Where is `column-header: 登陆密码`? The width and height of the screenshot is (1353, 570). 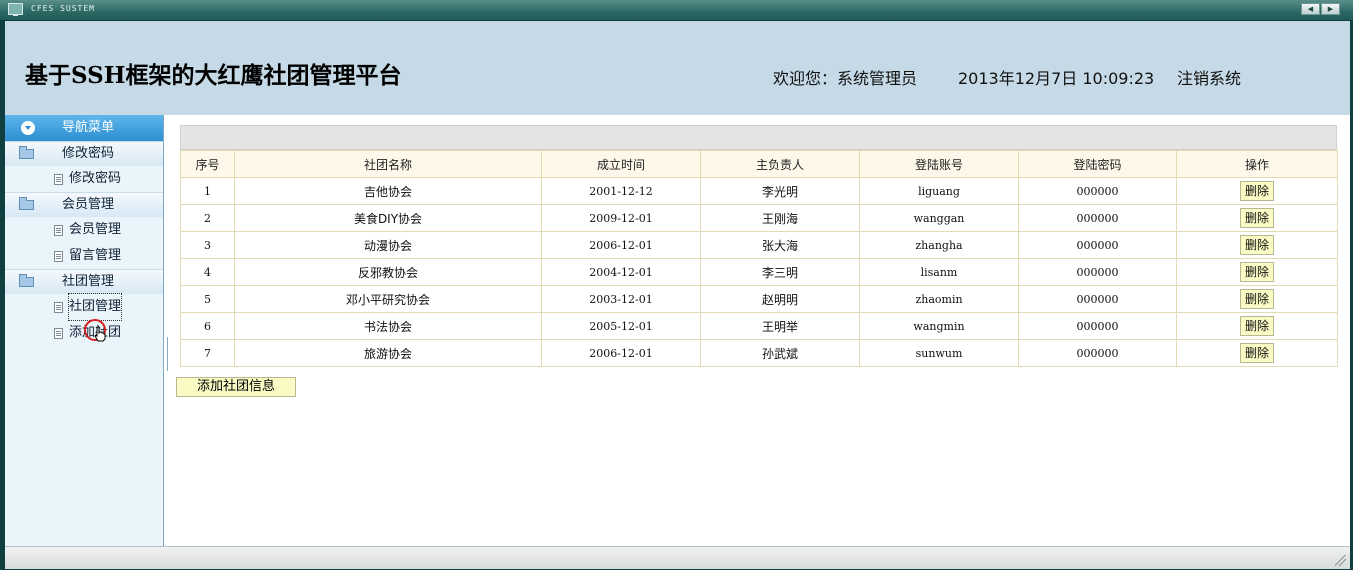 column-header: 登陆密码 is located at coordinates (1097, 164).